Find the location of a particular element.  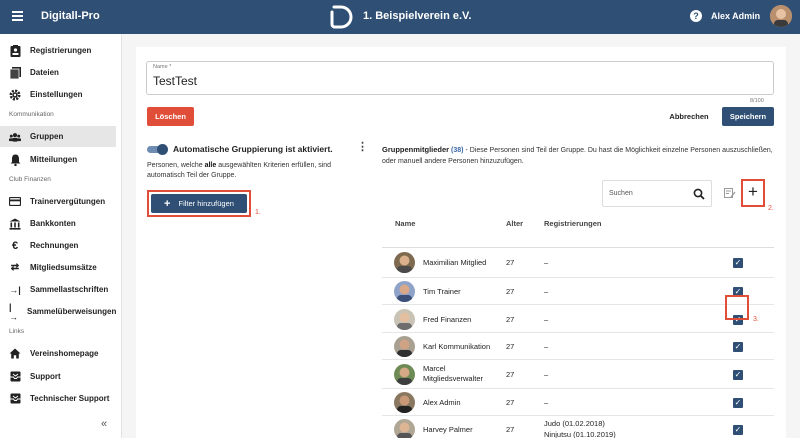

table-row: Maximilian Mitglied 27 – ✓ is located at coordinates (578, 263).